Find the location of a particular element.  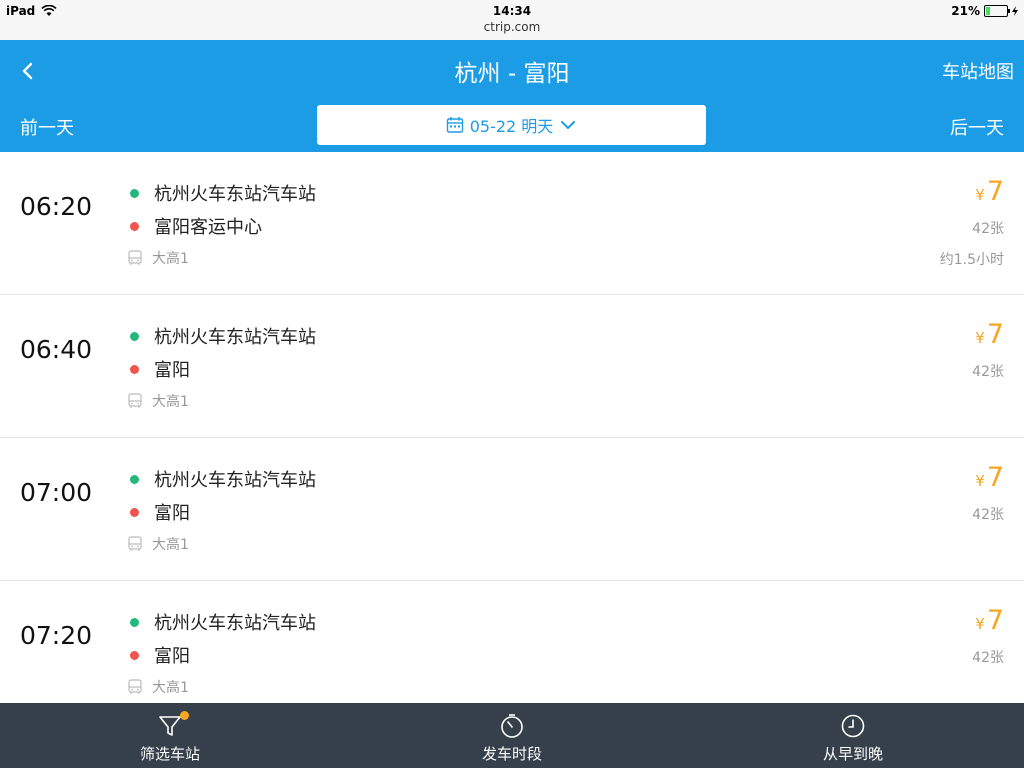

page-title: 杭州 - 富阳 is located at coordinates (512, 74).